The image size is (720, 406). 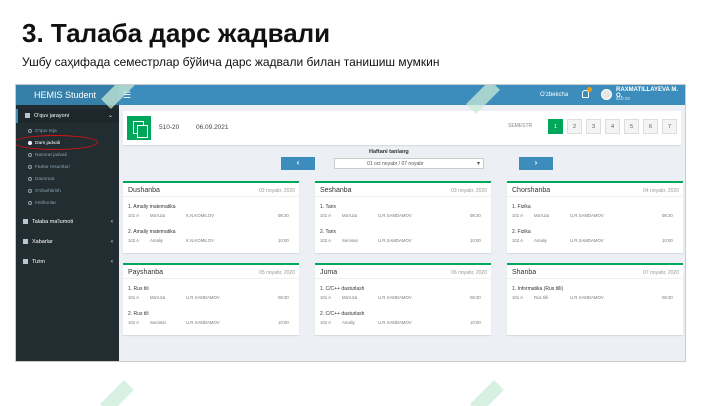 I want to click on day-name: Seshanba, so click(x=336, y=190).